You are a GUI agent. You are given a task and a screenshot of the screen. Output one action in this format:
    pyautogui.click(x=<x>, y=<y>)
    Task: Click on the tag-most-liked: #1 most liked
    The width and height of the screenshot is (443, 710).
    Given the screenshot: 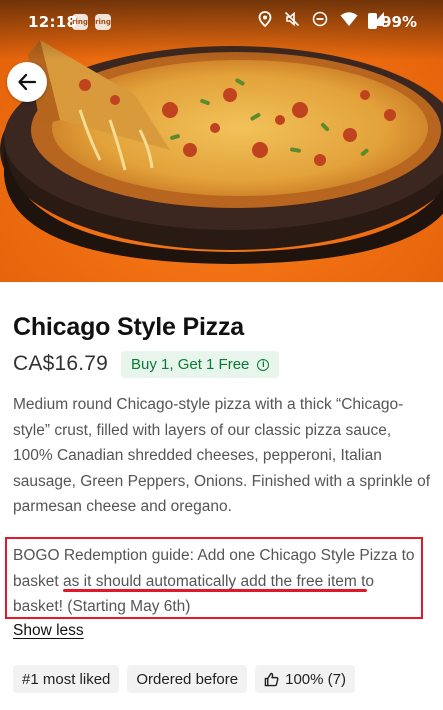 What is the action you would take?
    pyautogui.click(x=66, y=679)
    